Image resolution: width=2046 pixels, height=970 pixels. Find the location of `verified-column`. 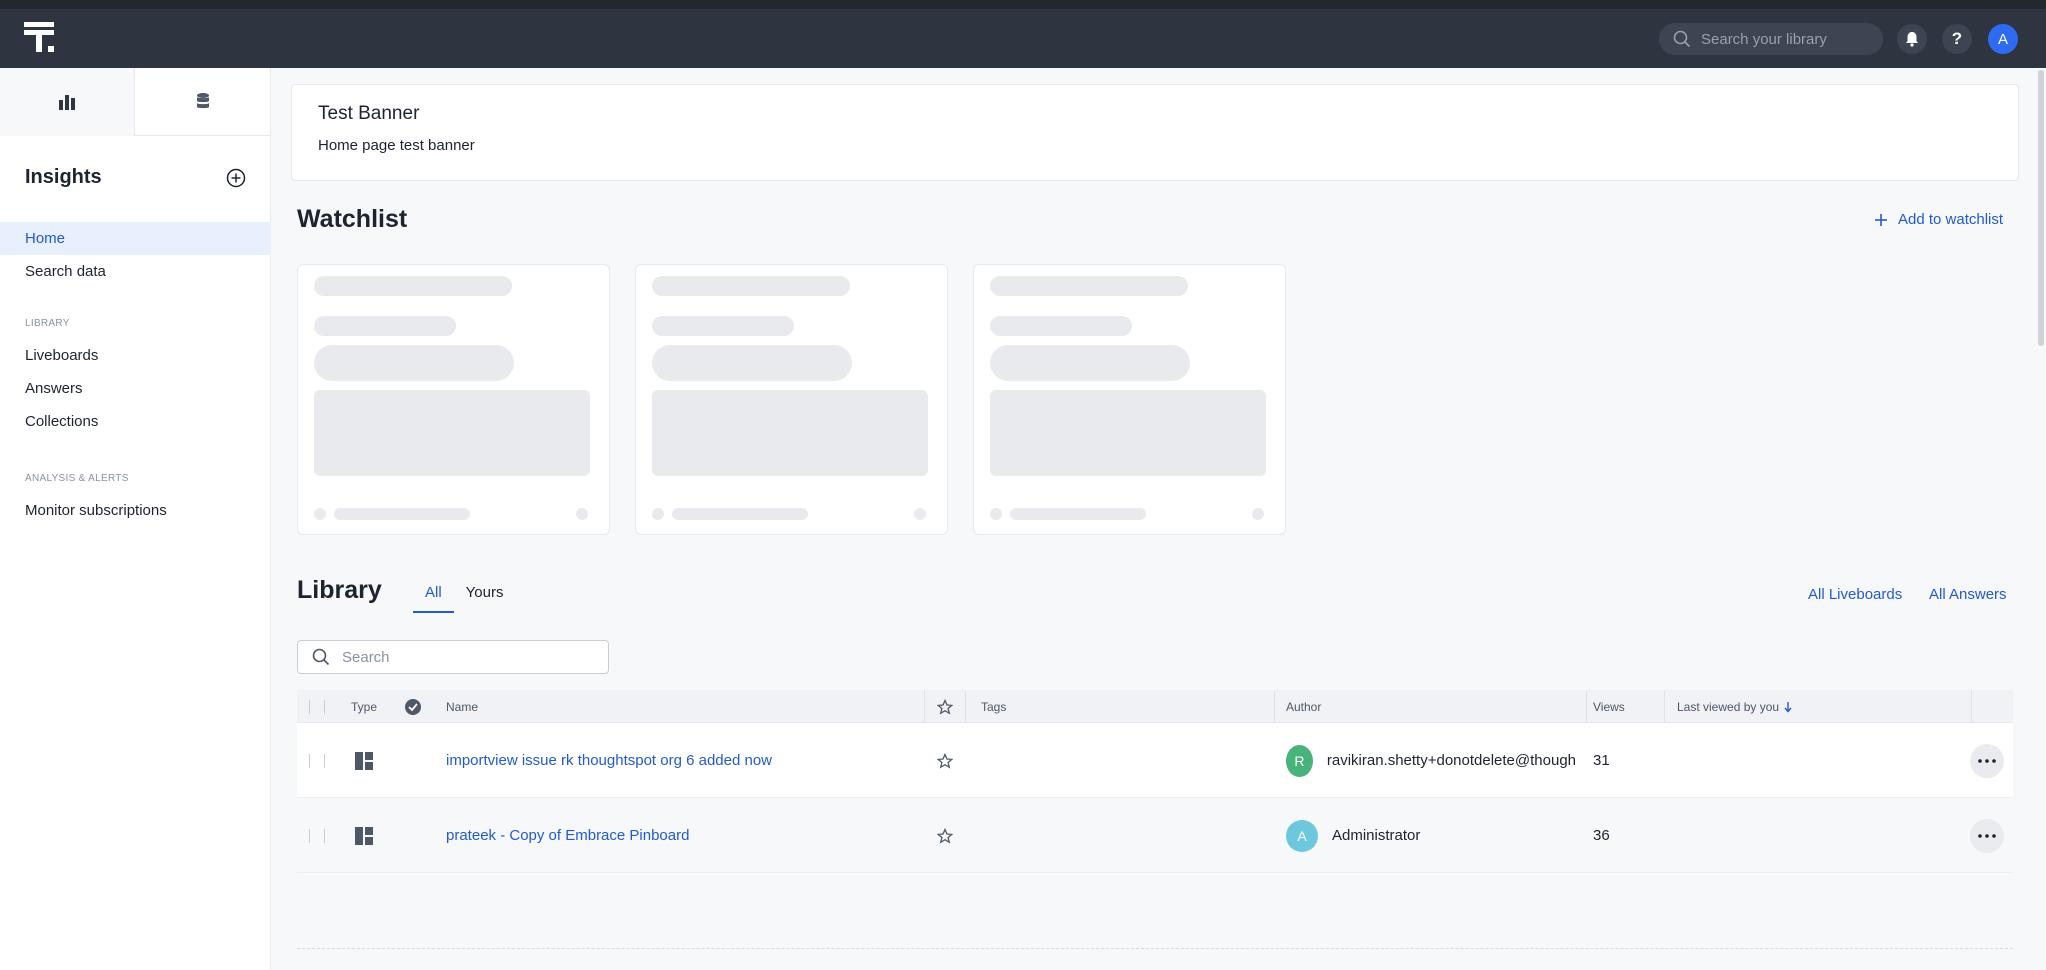

verified-column is located at coordinates (413, 706).